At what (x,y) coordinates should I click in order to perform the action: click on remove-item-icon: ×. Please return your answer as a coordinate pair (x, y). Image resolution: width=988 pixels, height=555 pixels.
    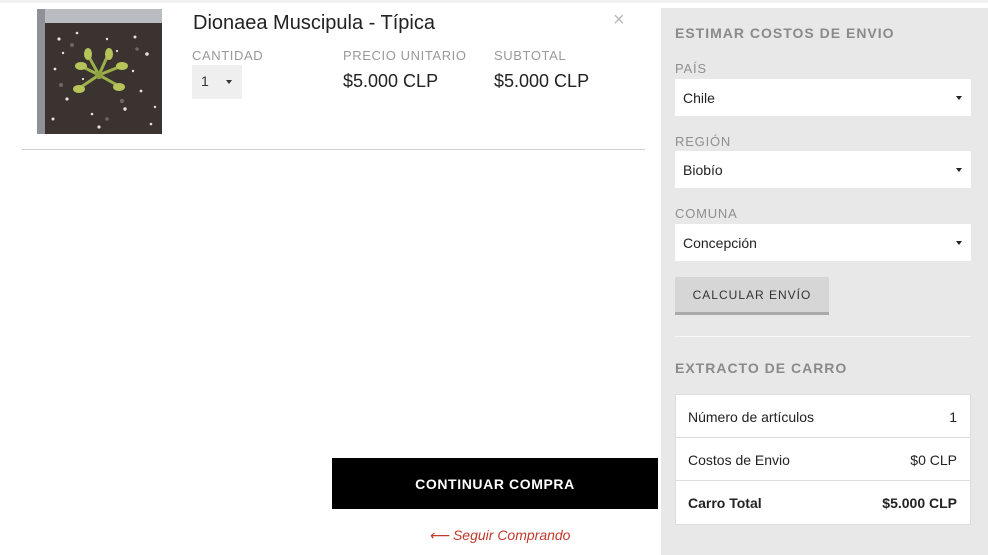
    Looking at the image, I should click on (619, 20).